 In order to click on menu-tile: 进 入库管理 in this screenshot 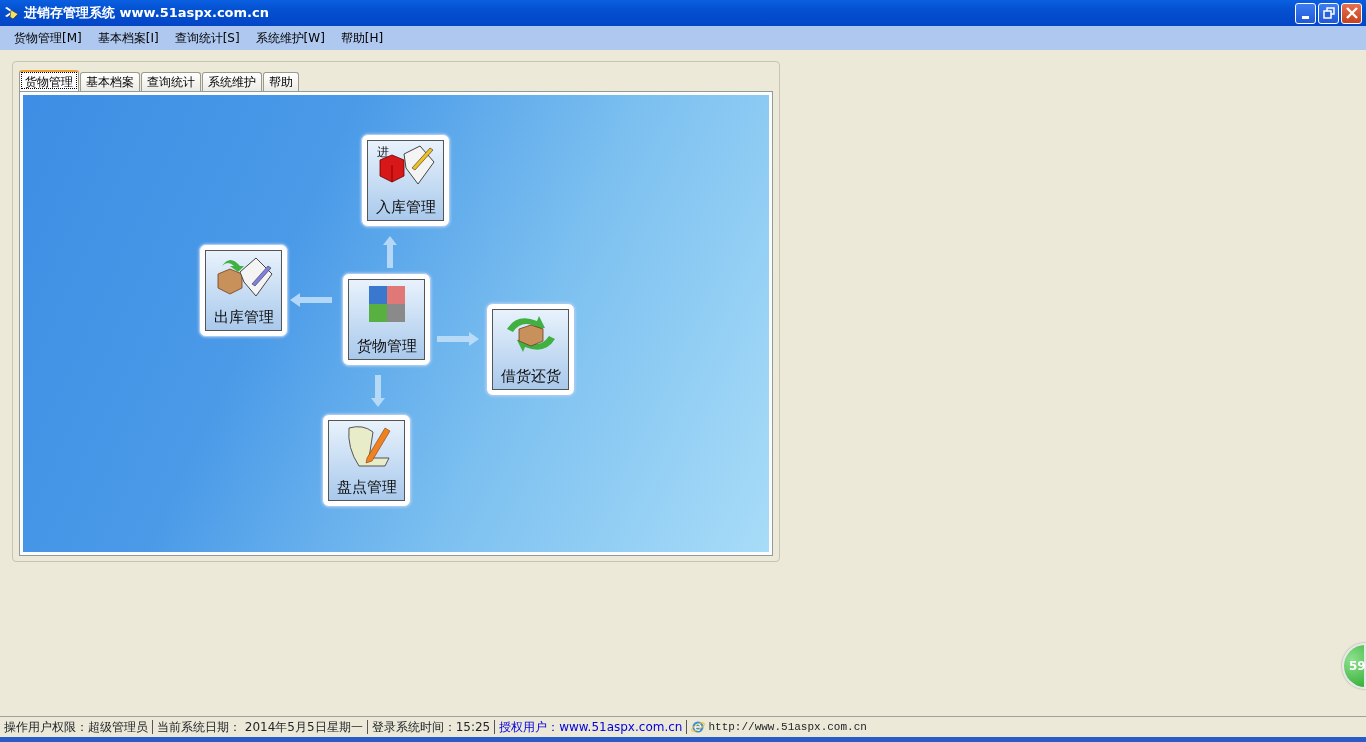, I will do `click(405, 180)`.